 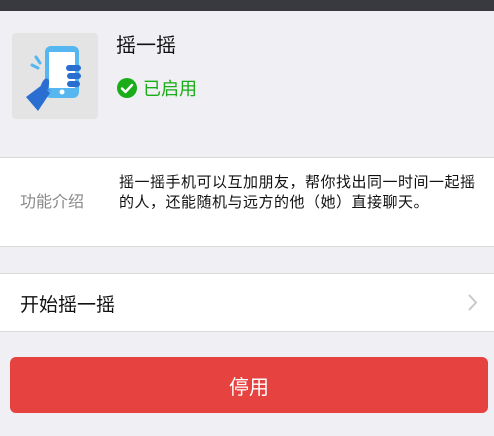 What do you see at coordinates (127, 88) in the screenshot?
I see `check-circle-icon` at bounding box center [127, 88].